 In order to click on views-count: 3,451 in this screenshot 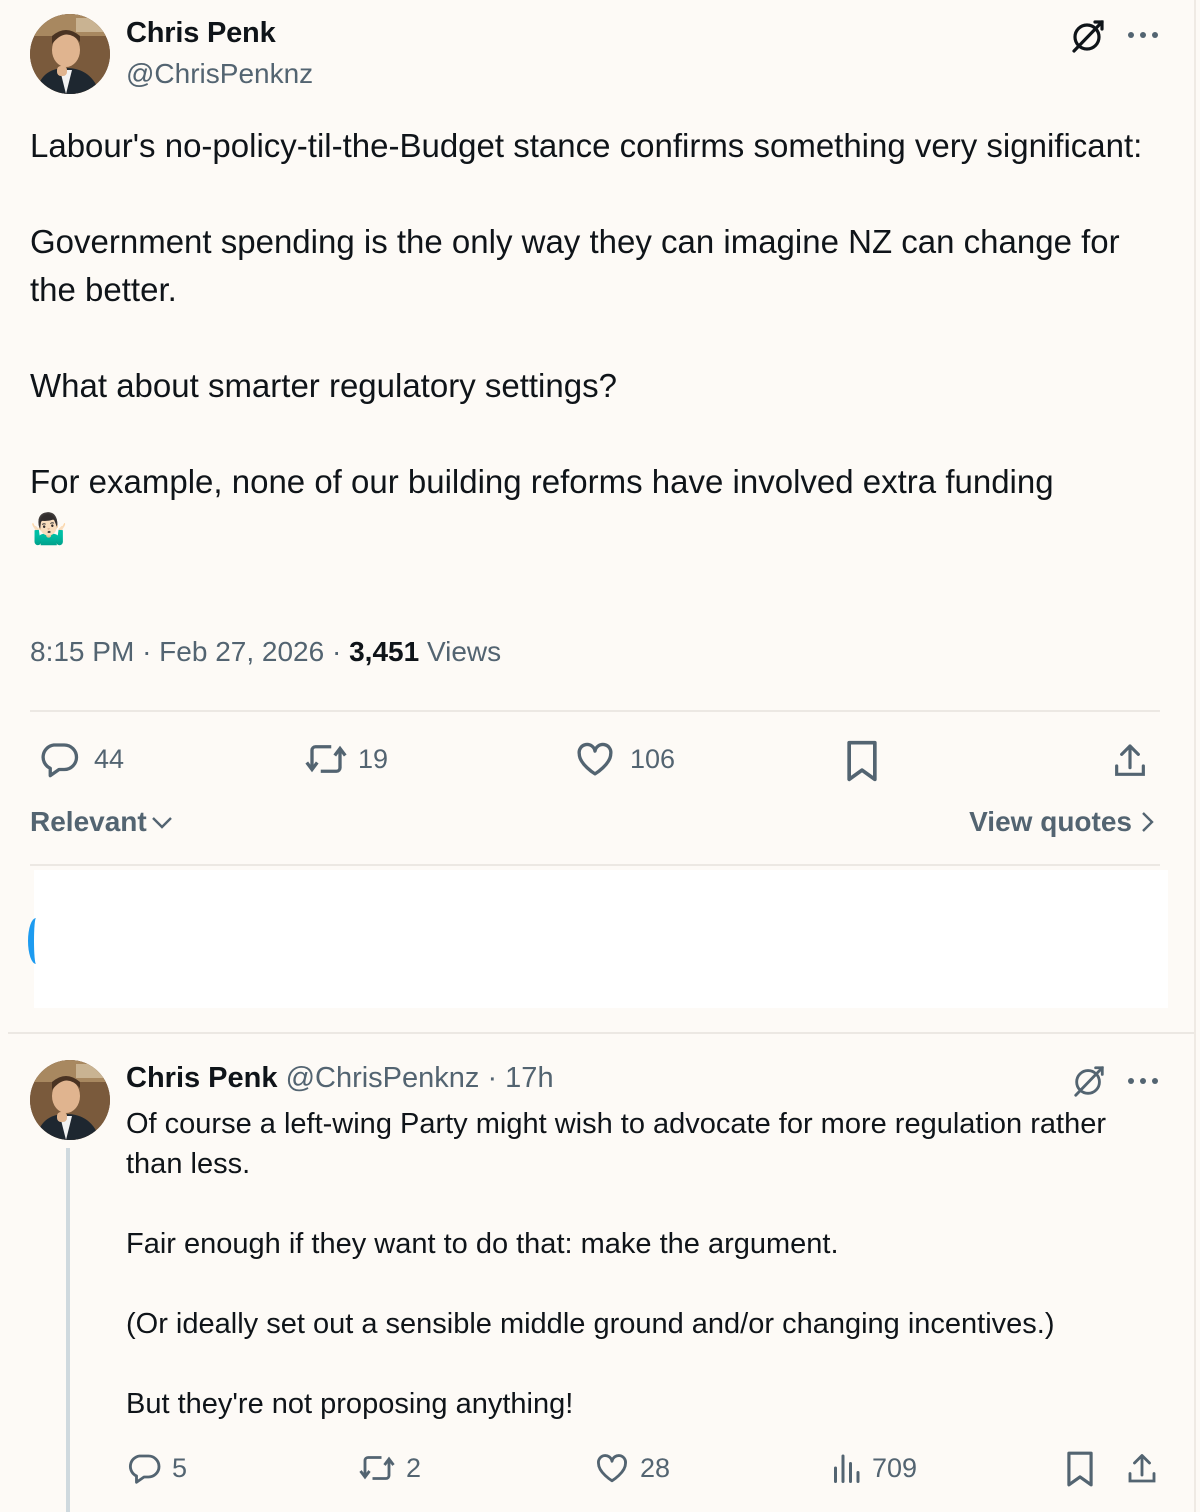, I will do `click(384, 651)`.